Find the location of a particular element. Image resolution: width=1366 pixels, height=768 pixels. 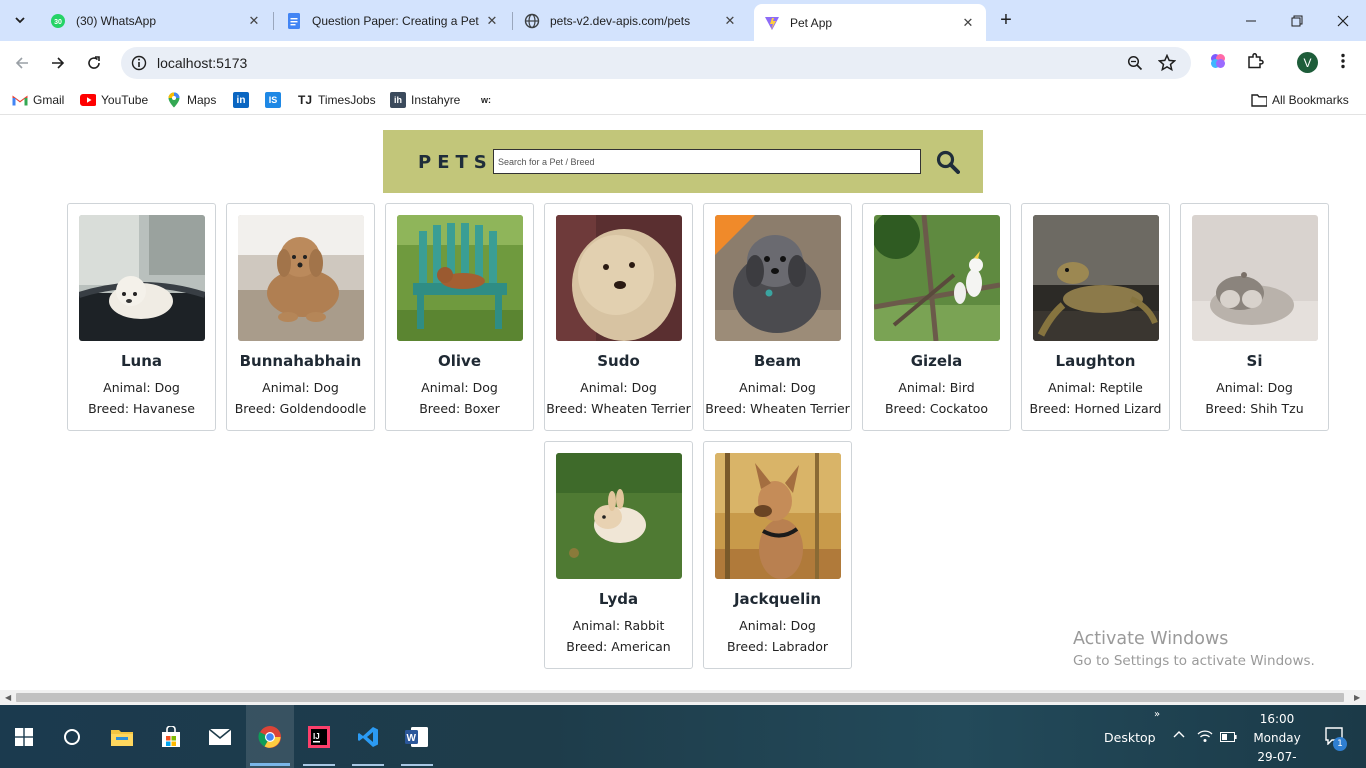

pet-card-olive: Olive Animal: Dog Breed: Boxer is located at coordinates (459, 317).